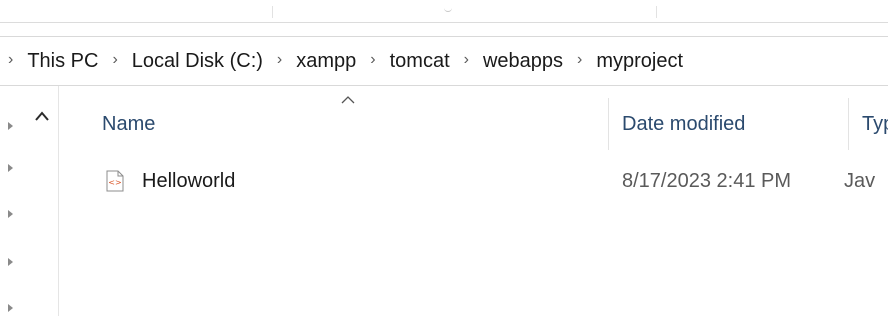  I want to click on breadcrumb-myproject: myproject, so click(639, 61).